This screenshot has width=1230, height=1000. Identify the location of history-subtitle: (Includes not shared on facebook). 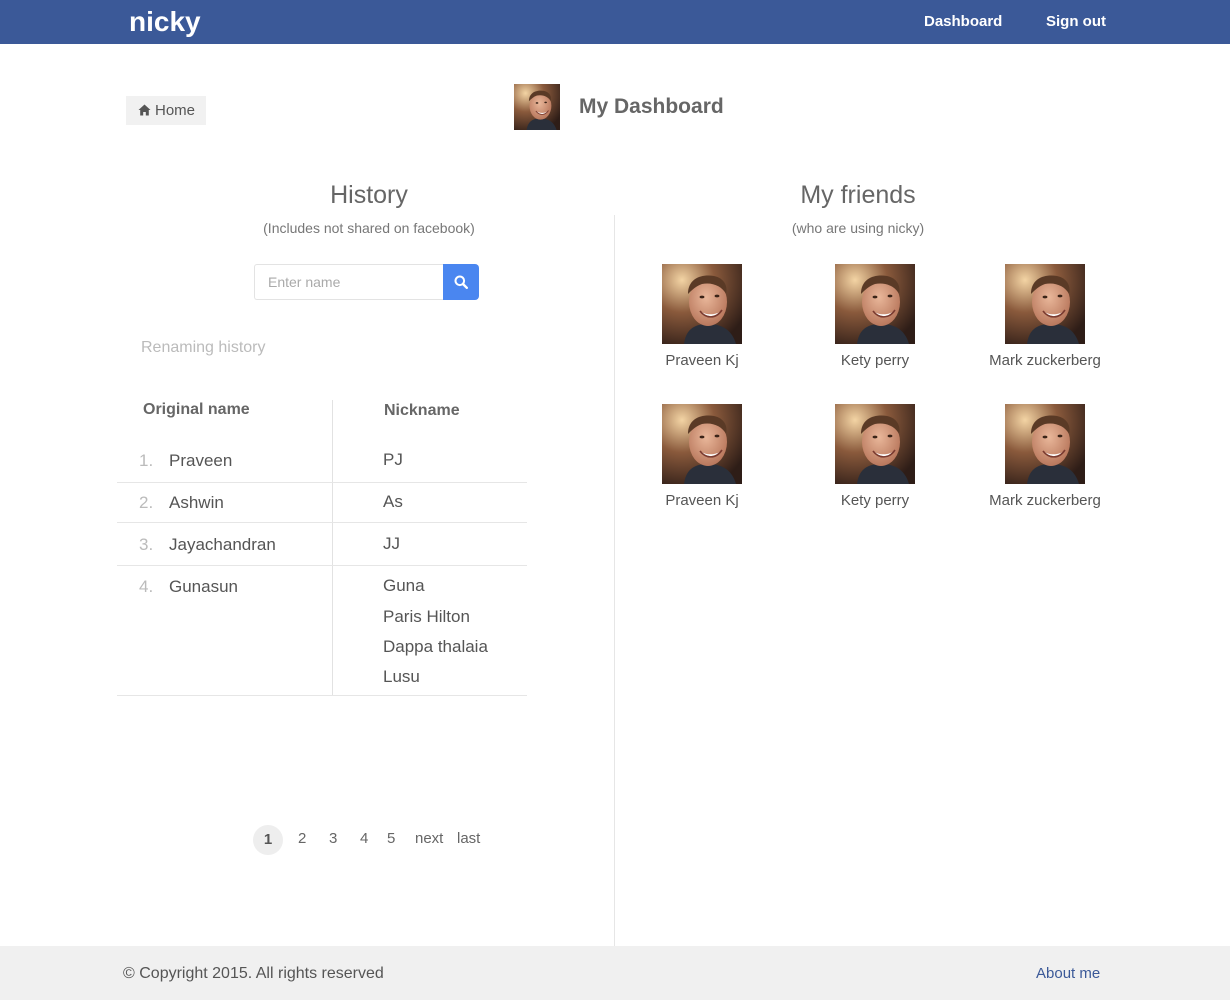
(369, 228).